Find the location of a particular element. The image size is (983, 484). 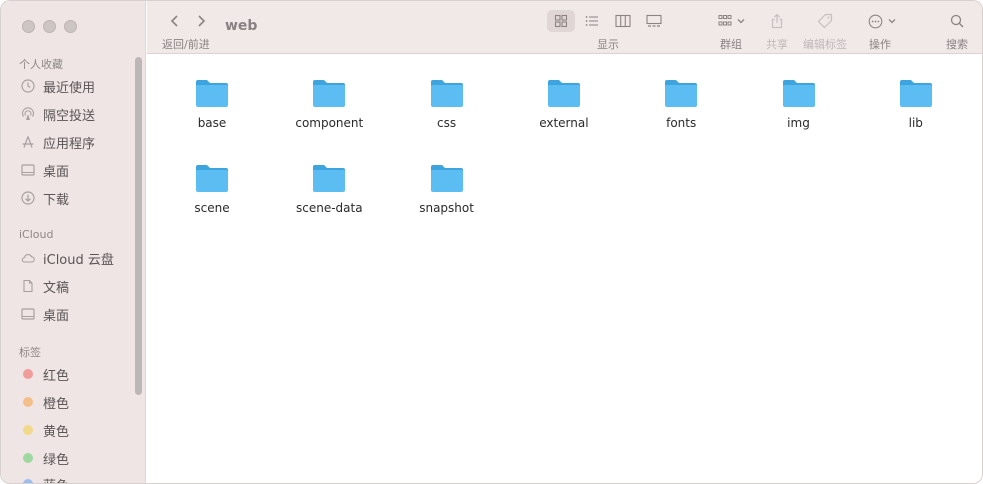

icon-view-button is located at coordinates (561, 21).